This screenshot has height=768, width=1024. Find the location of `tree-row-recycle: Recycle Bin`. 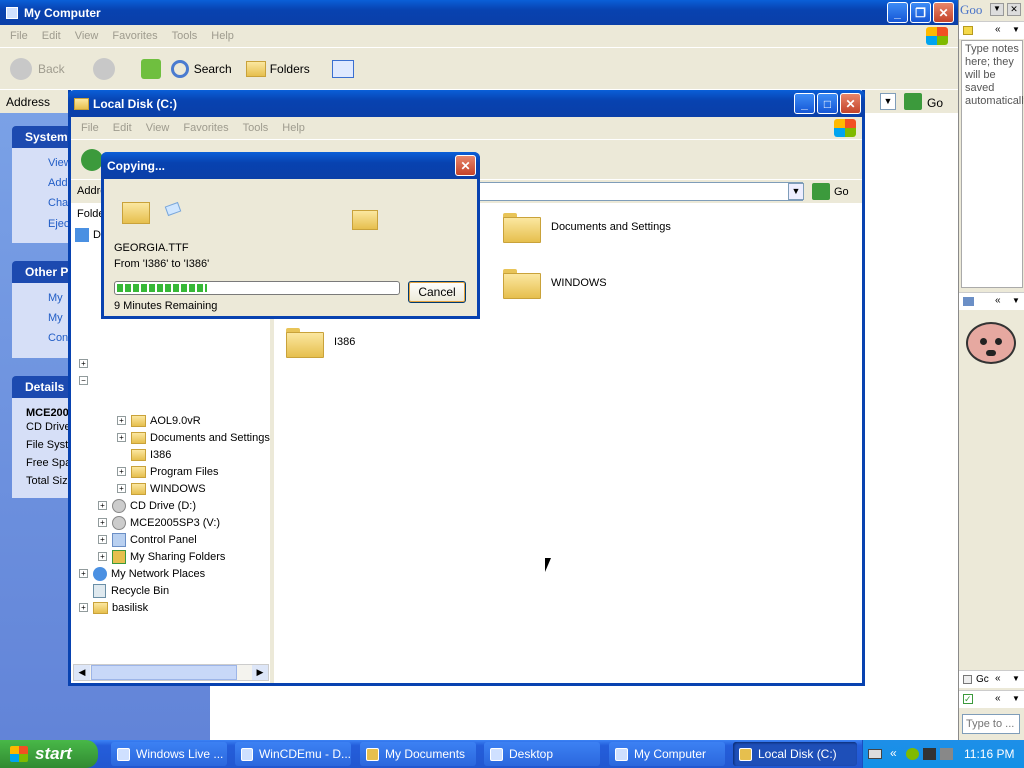

tree-row-recycle: Recycle Bin is located at coordinates (131, 590).